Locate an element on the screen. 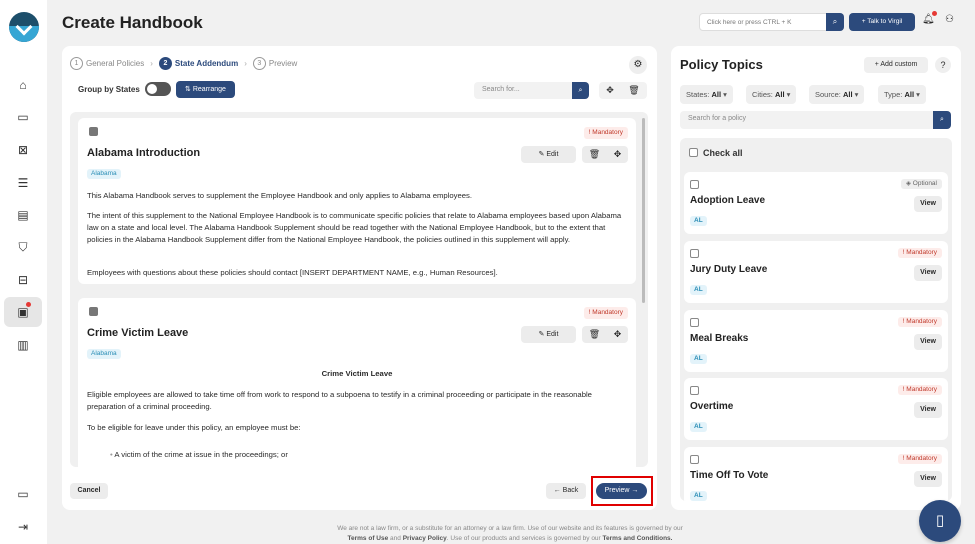  section-search-input: Search for... ⌕ is located at coordinates (531, 90).